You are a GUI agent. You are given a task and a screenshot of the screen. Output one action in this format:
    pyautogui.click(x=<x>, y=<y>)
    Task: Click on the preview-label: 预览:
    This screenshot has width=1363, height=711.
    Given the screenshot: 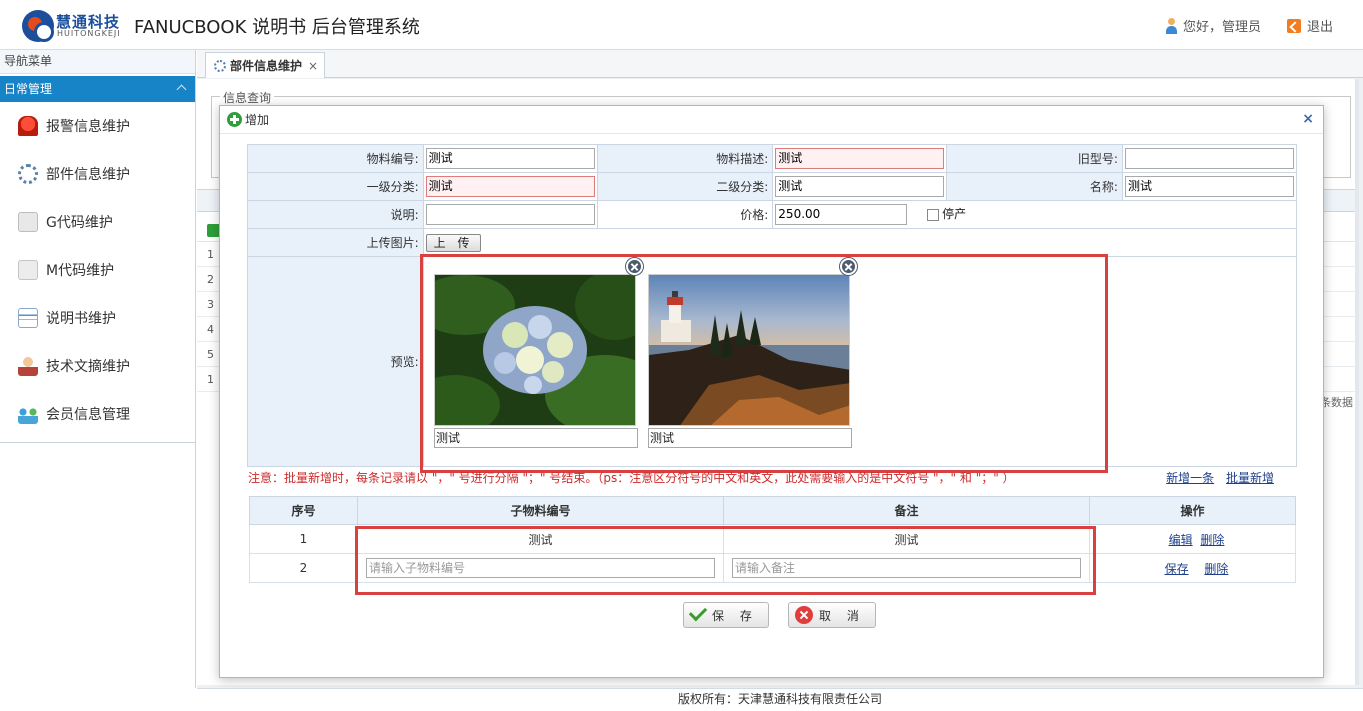 What is the action you would take?
    pyautogui.click(x=335, y=361)
    